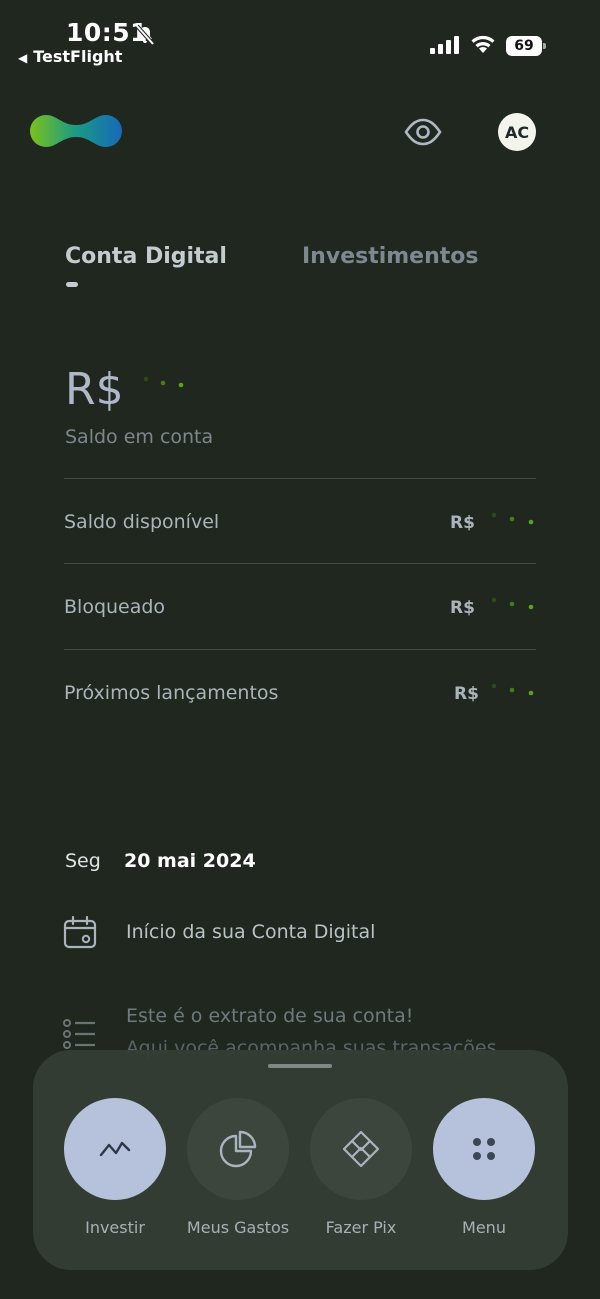 This screenshot has width=600, height=1299. Describe the element at coordinates (94, 389) in the screenshot. I see `balance-currency: R$` at that location.